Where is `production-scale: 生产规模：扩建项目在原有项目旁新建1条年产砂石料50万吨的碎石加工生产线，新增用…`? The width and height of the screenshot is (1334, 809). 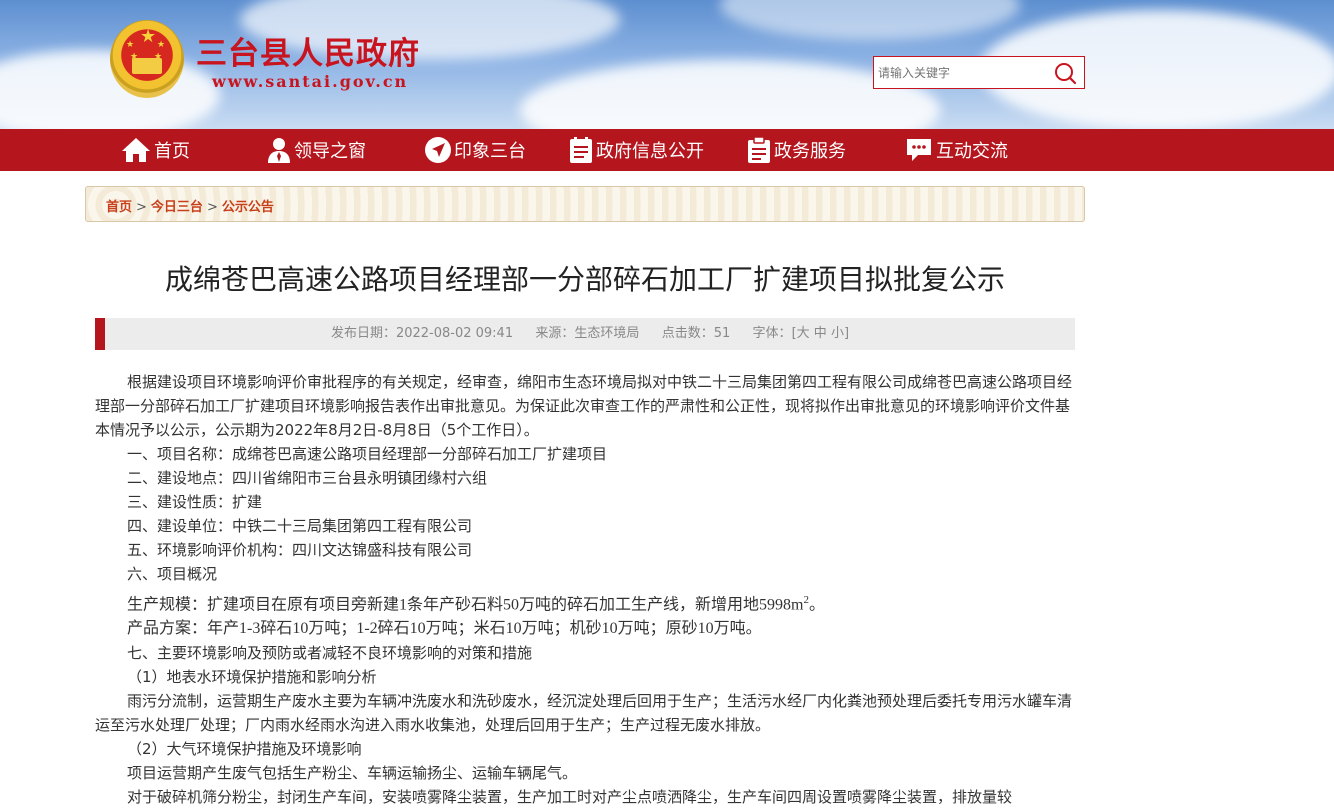 production-scale: 生产规模：扩建项目在原有项目旁新建1条年产砂石料50万吨的碎石加工生产线，新增用… is located at coordinates (585, 602).